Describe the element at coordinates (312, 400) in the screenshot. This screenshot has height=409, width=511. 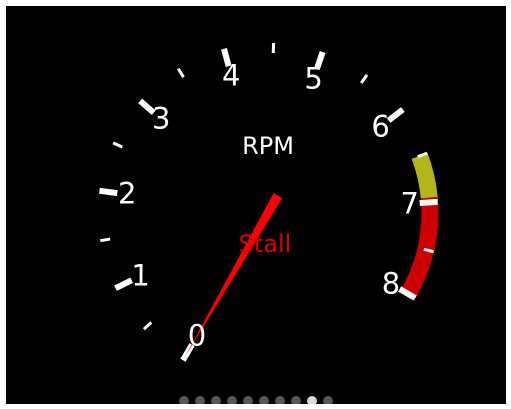
I see `page-dot-active` at that location.